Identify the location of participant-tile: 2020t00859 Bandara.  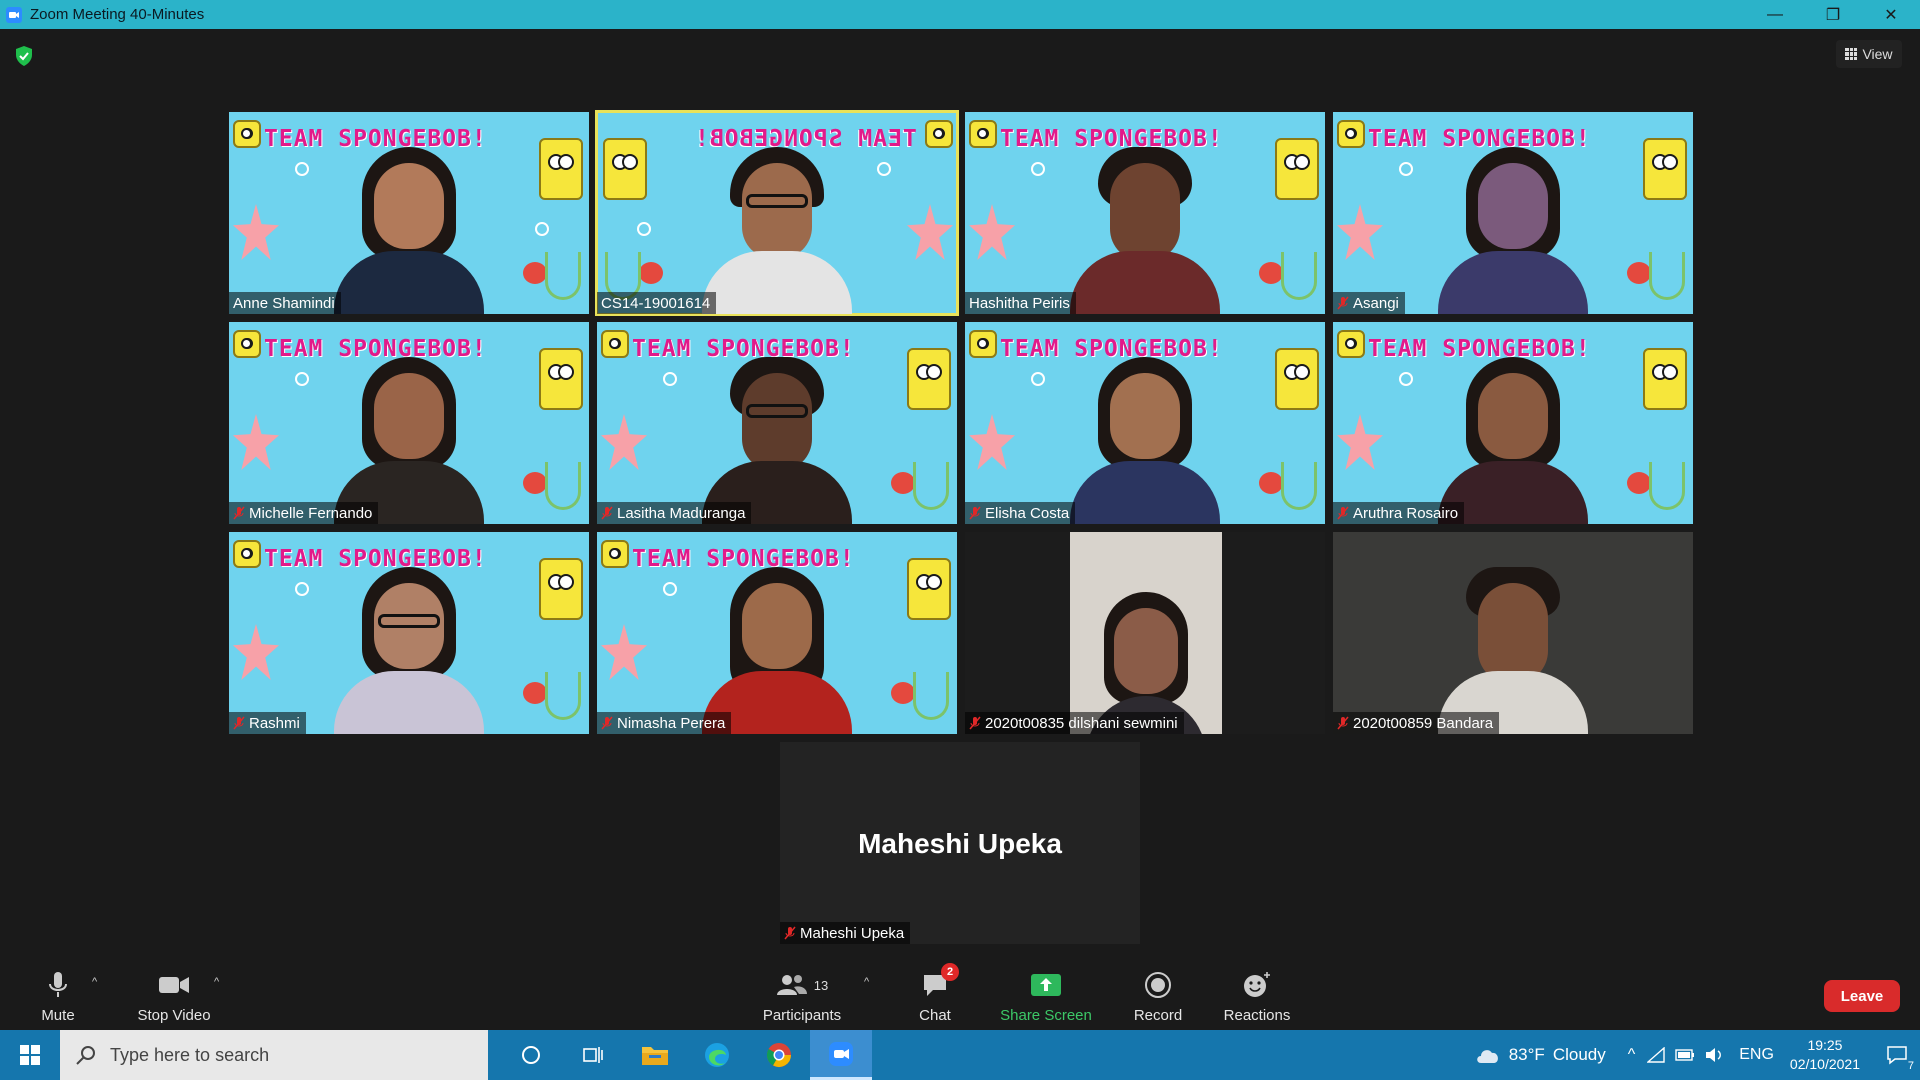
(1513, 633).